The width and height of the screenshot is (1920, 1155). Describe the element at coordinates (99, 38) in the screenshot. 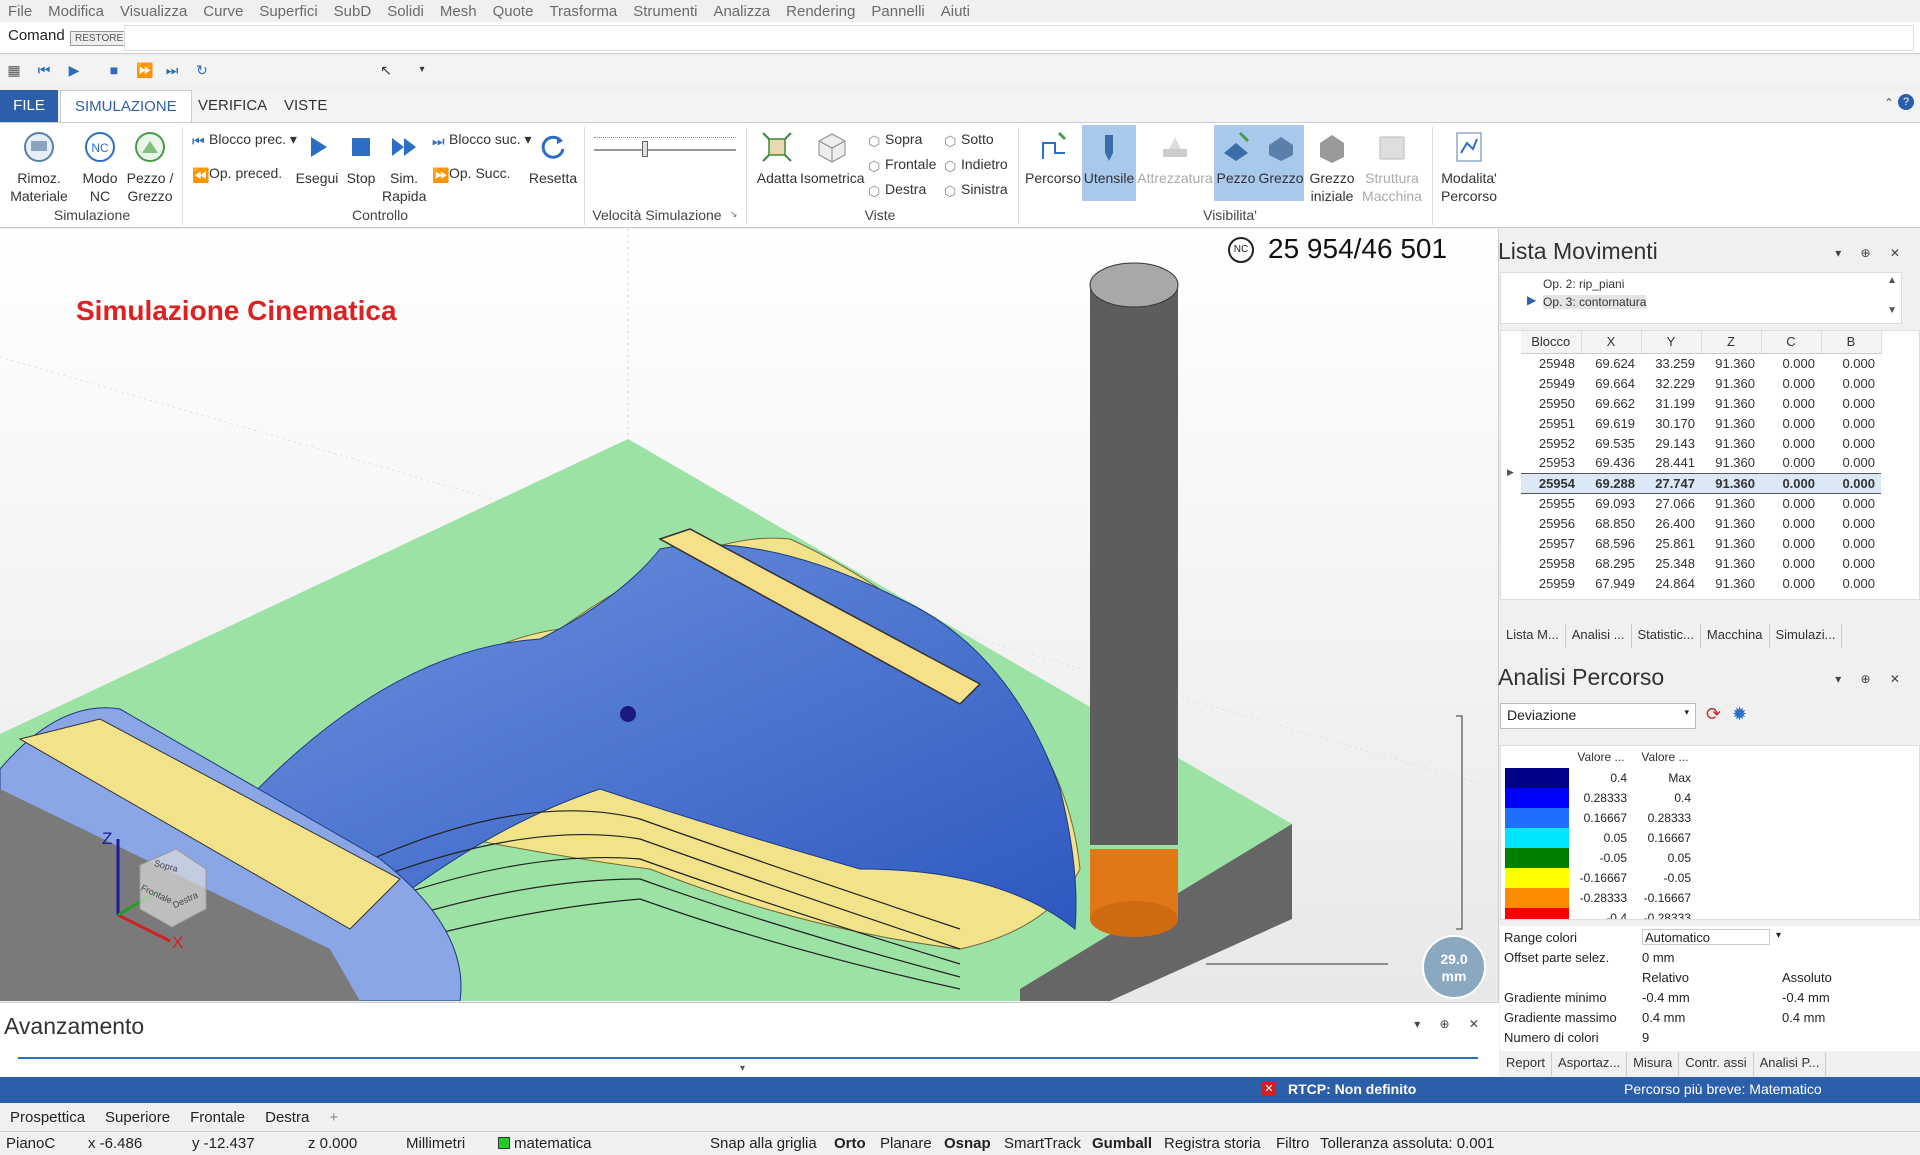

I see `restore-button: RESTORE` at that location.